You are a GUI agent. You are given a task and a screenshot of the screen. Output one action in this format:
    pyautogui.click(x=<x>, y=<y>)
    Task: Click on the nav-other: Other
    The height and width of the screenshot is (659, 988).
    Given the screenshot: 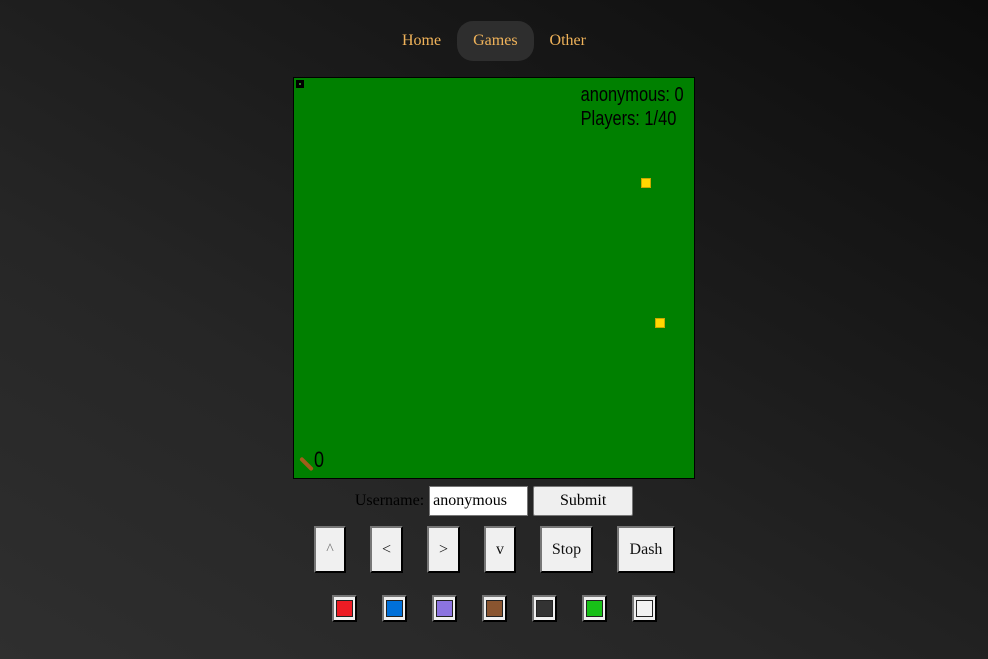 What is the action you would take?
    pyautogui.click(x=568, y=41)
    